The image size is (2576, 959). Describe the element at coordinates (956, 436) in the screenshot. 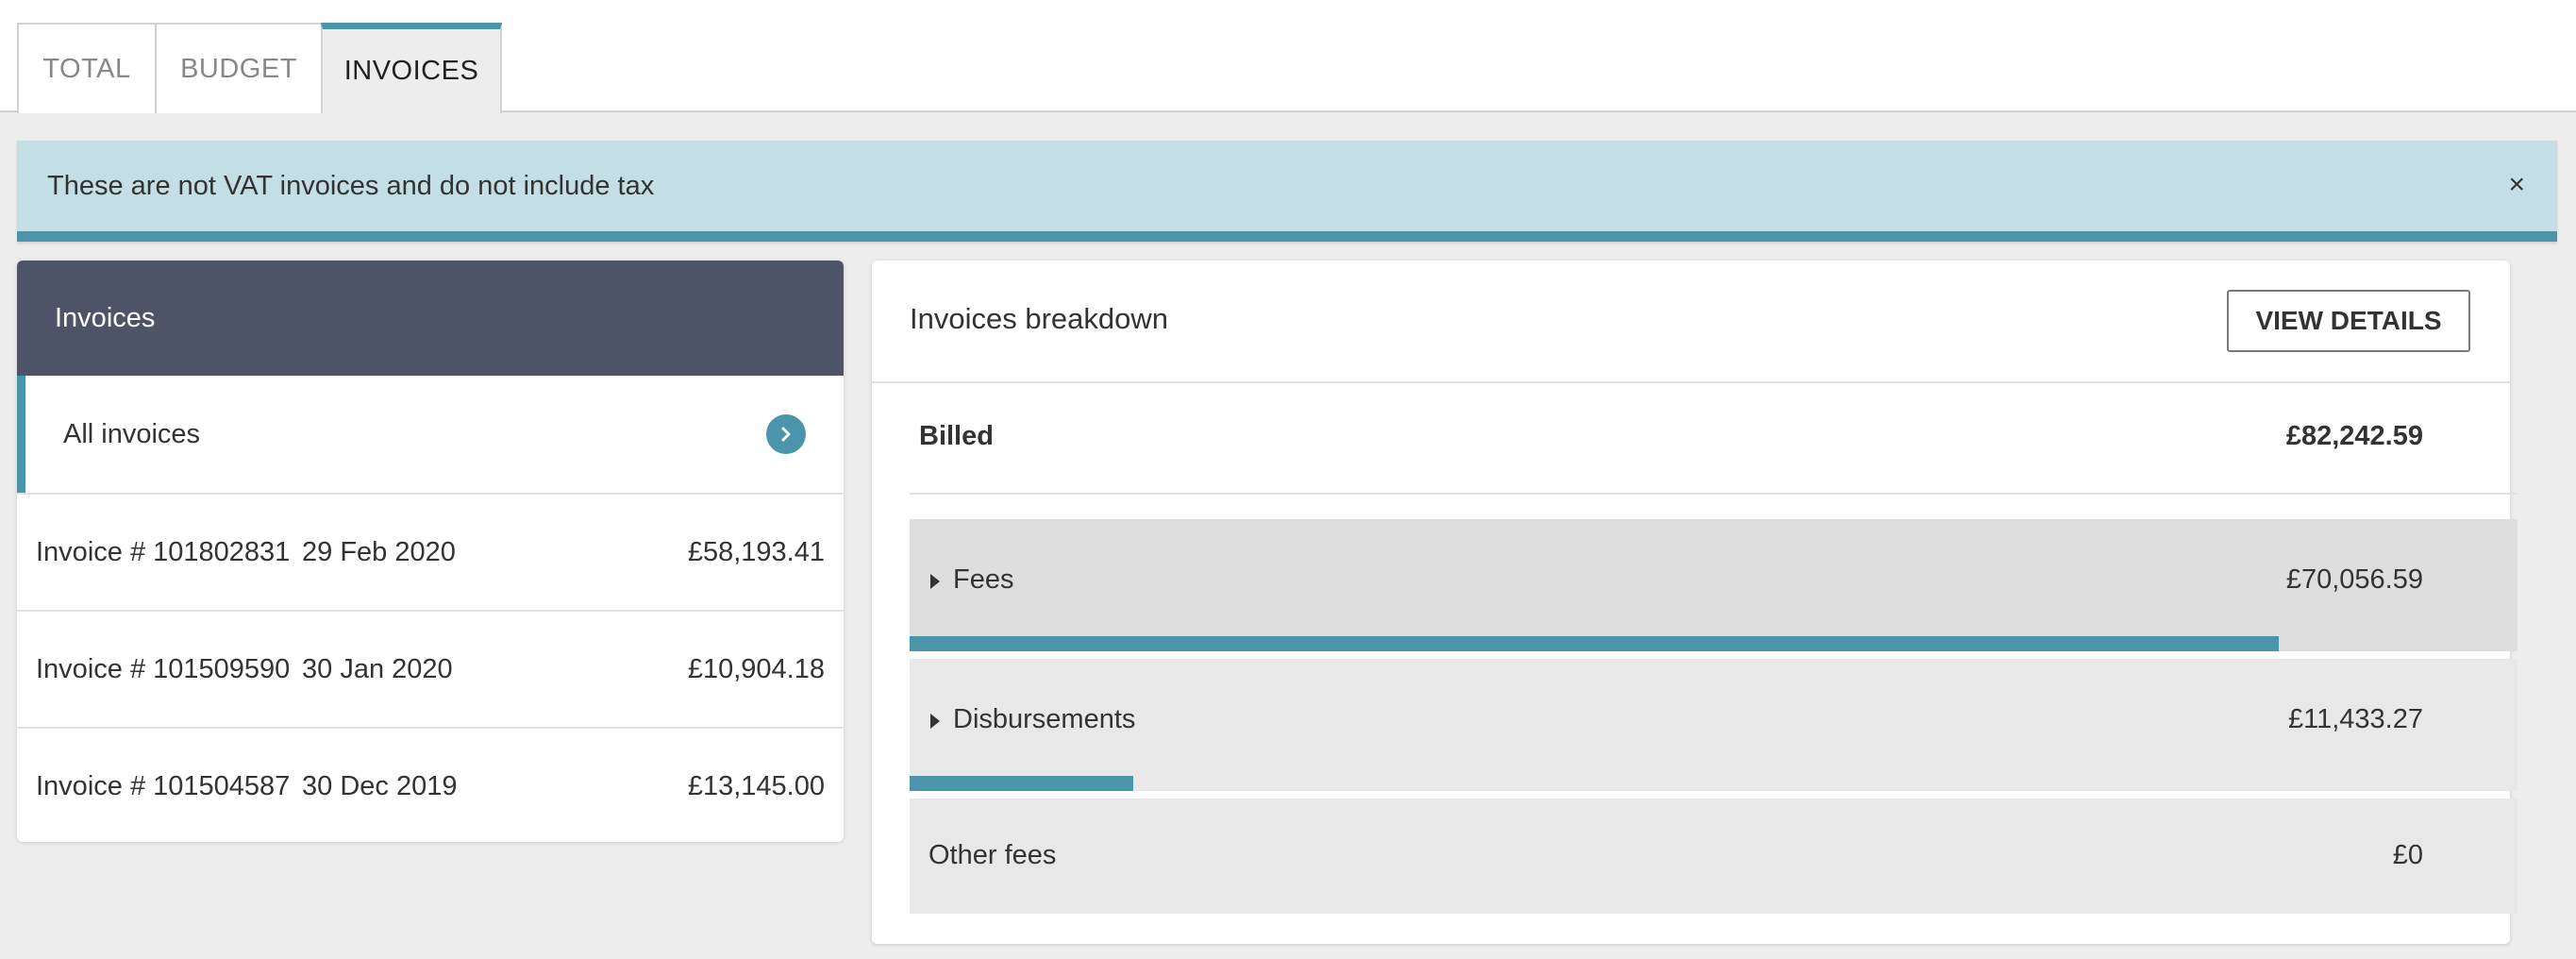

I see `billed-label: Billed` at that location.